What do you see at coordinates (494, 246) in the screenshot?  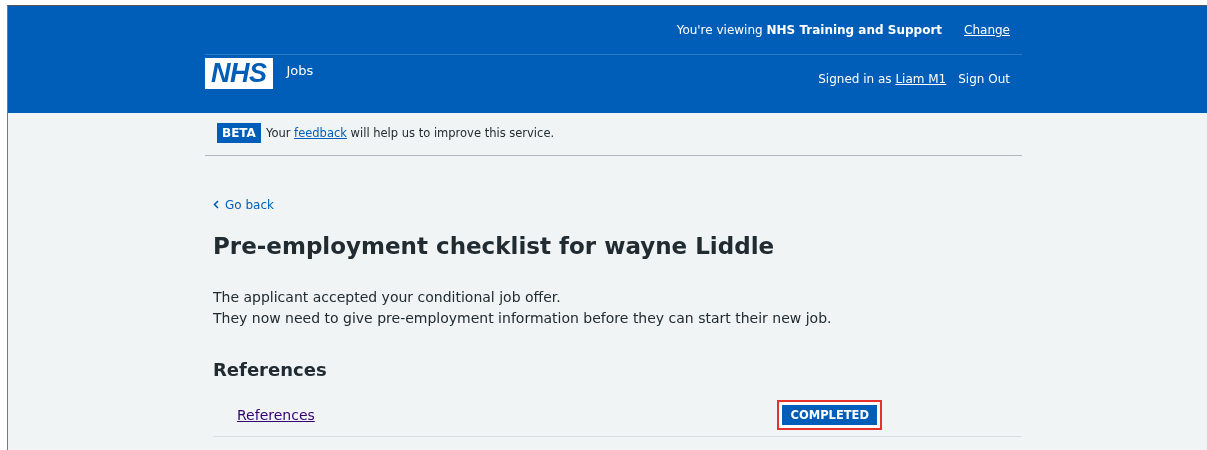 I see `page-title: Pre-employment checklist for wayne Liddle` at bounding box center [494, 246].